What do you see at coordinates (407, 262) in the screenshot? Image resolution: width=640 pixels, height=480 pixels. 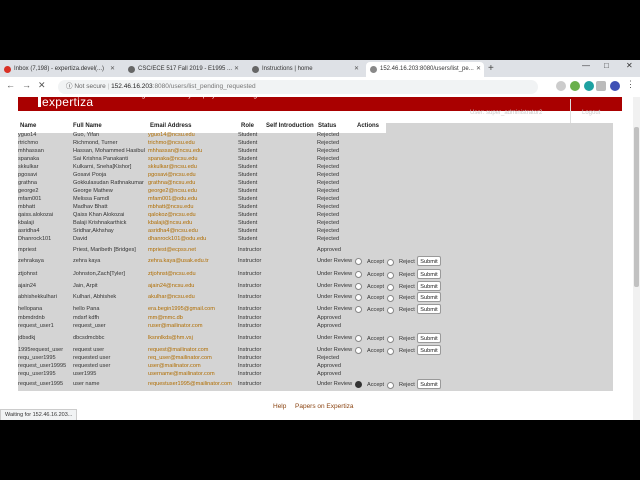 I see `reject-label: Reject` at bounding box center [407, 262].